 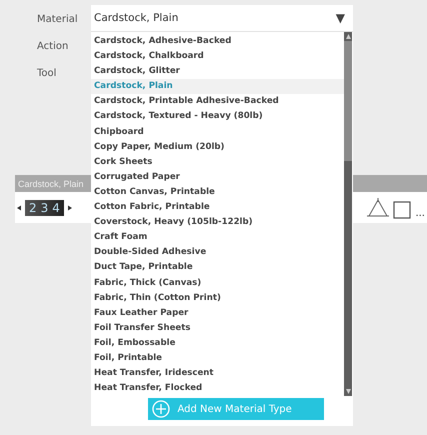 I want to click on material-option: Heat Transfer, Flocked, so click(x=217, y=388).